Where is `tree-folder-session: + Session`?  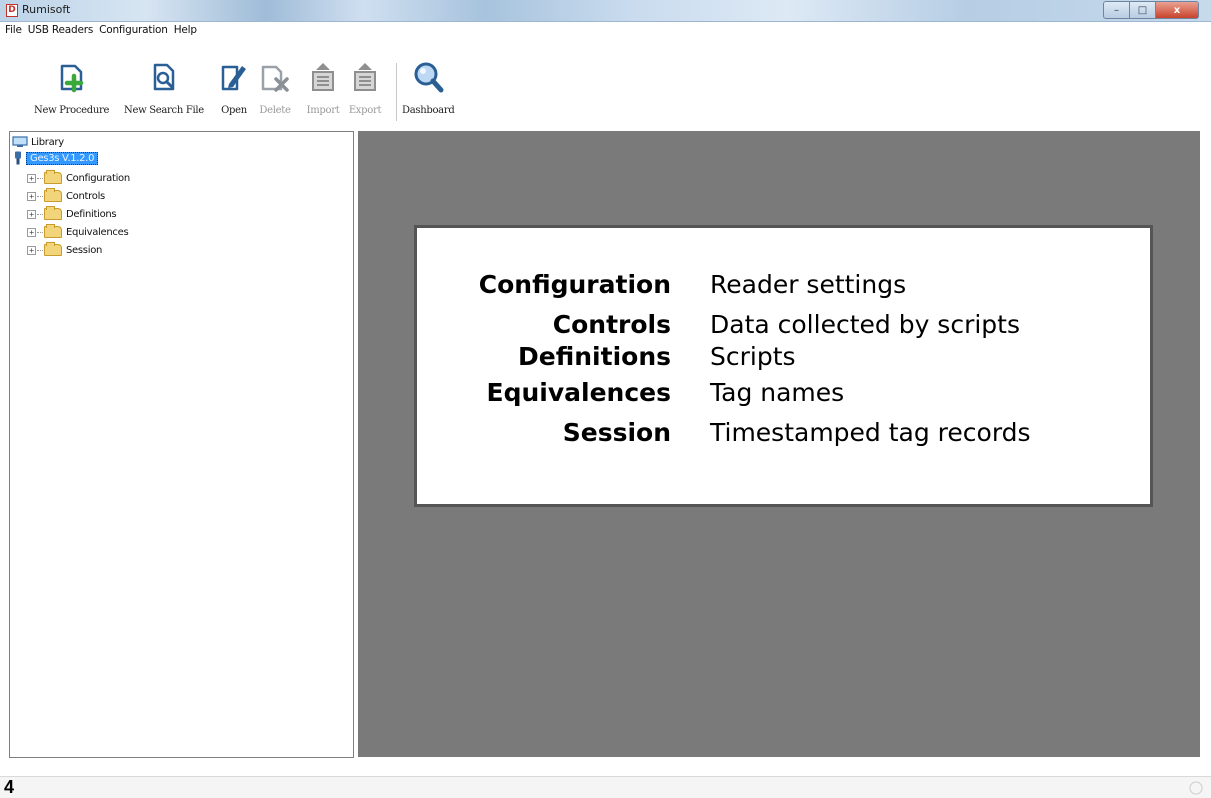 tree-folder-session: + Session is located at coordinates (64, 250).